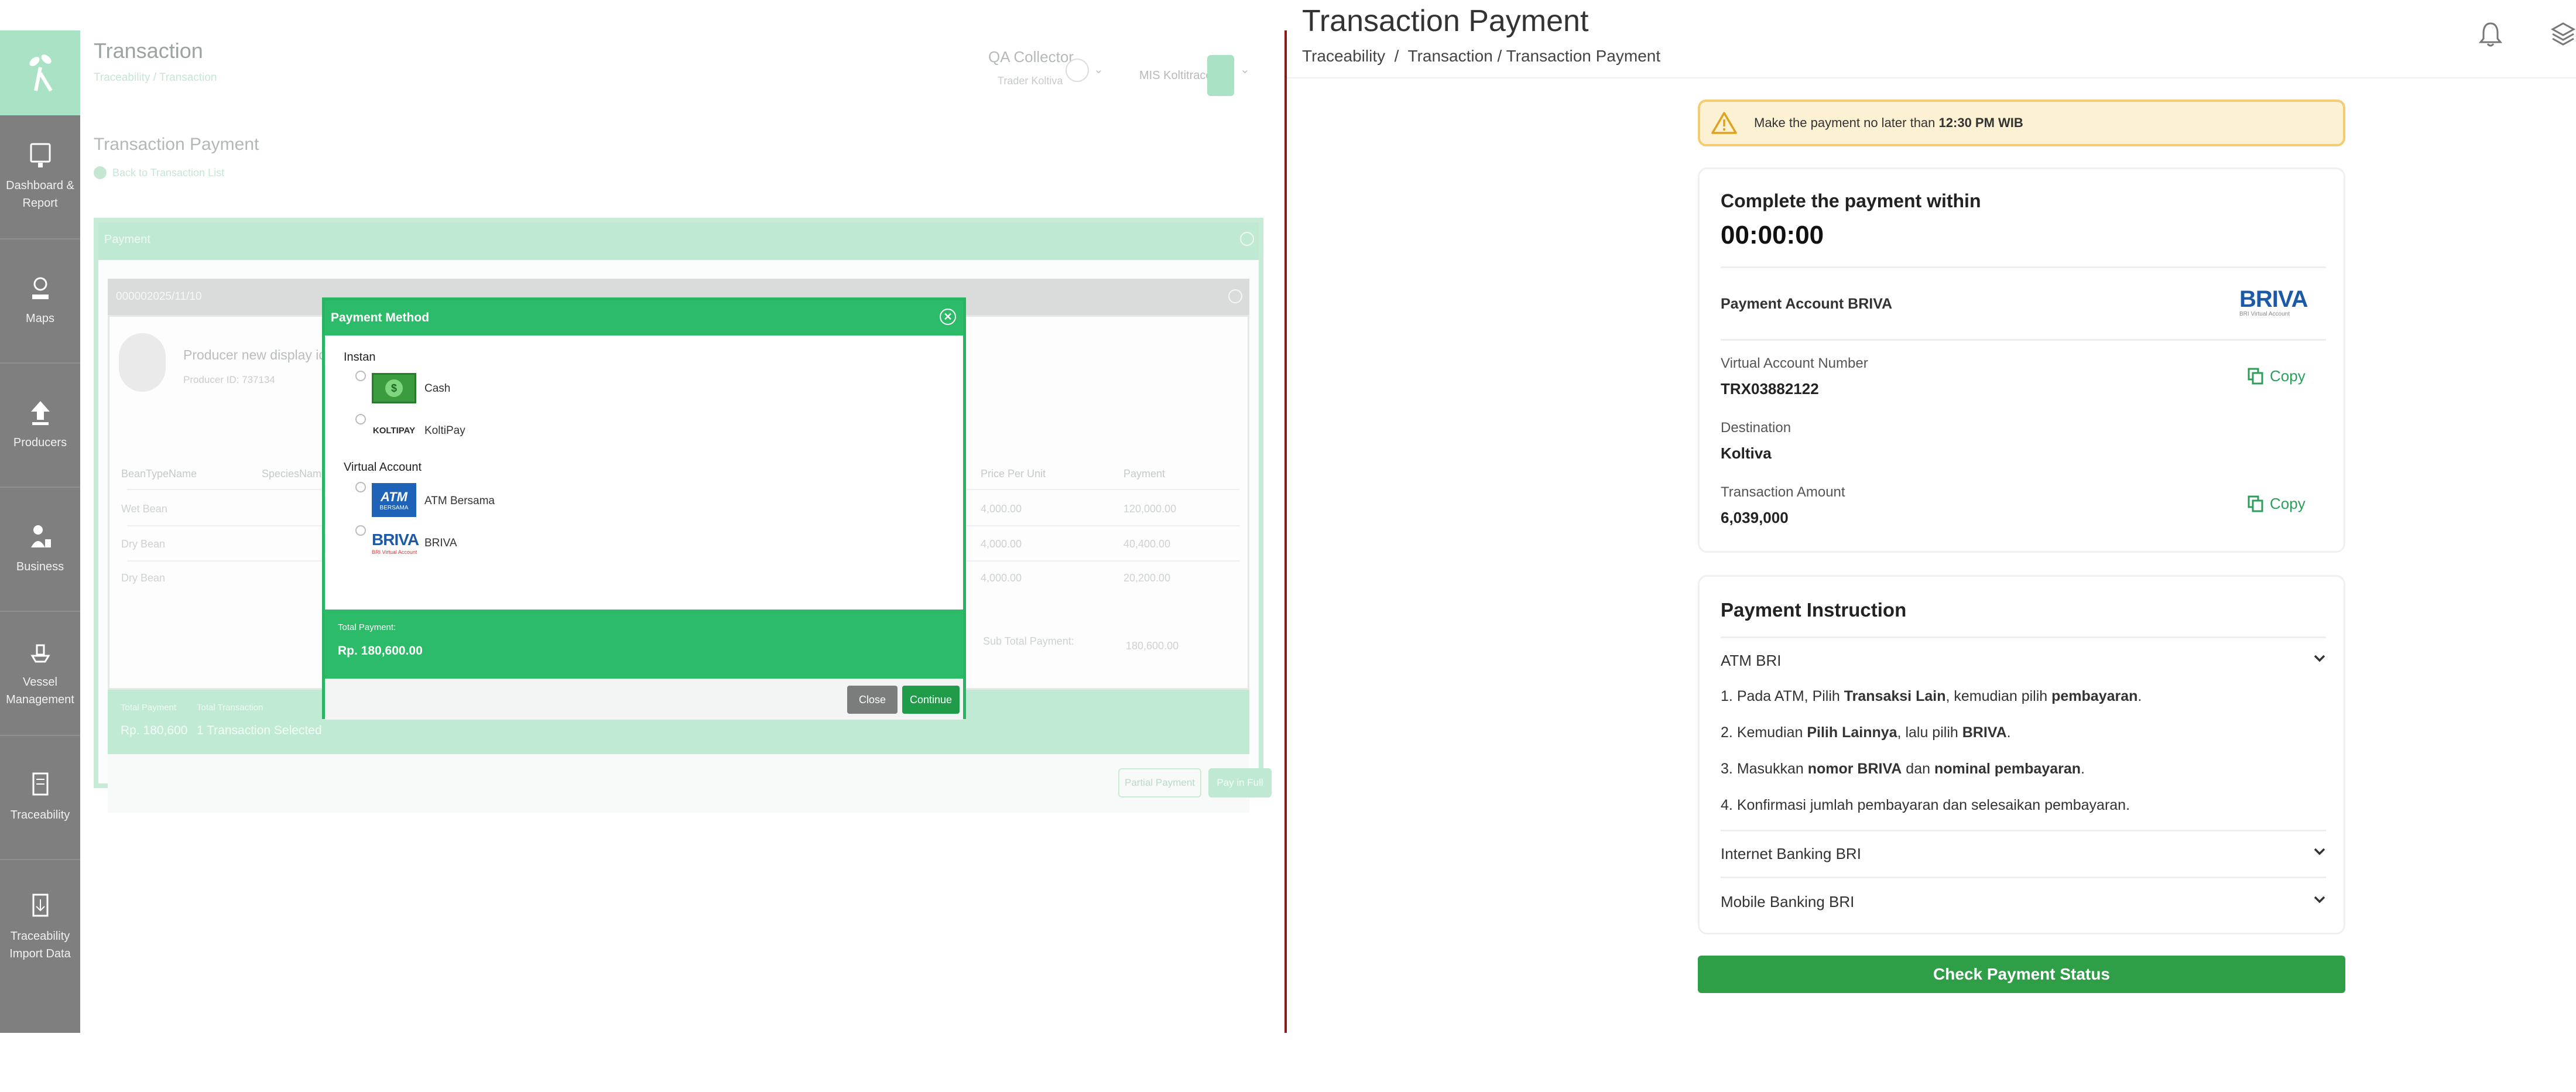 This screenshot has height=1092, width=2576. Describe the element at coordinates (40, 674) in the screenshot. I see `sidebar-item-vessel: Vessel Management` at that location.